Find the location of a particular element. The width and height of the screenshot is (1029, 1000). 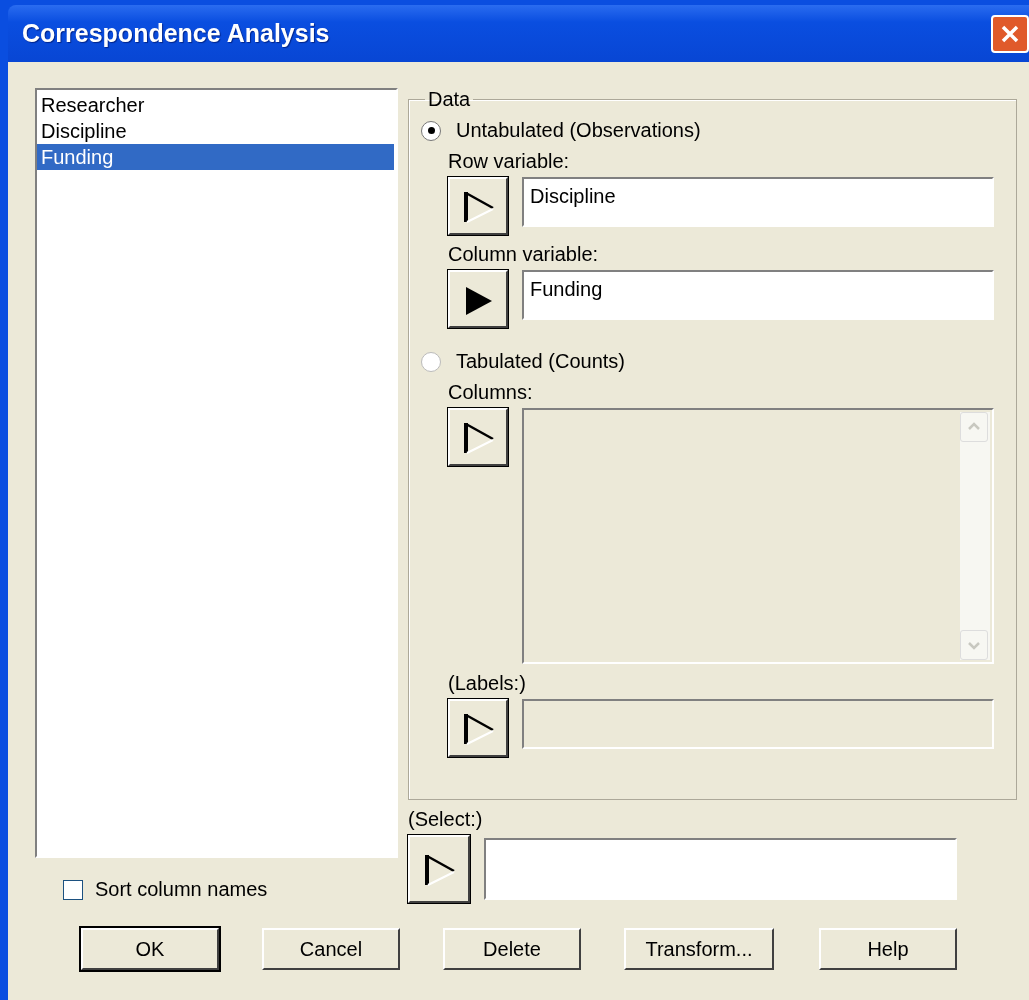

variable-item: Funding is located at coordinates (215, 157).